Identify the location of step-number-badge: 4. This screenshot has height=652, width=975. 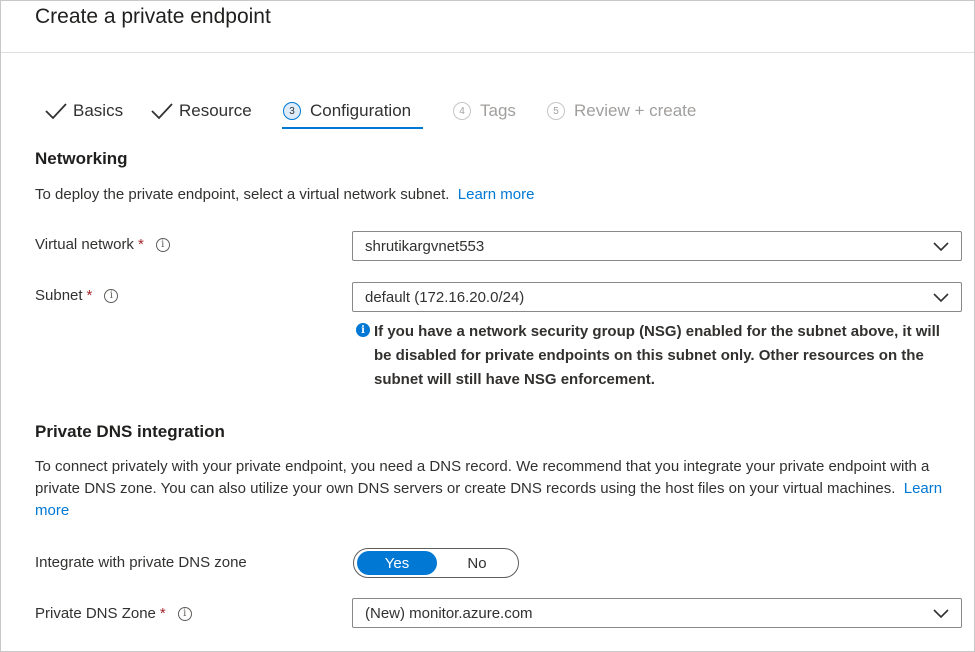
(462, 111).